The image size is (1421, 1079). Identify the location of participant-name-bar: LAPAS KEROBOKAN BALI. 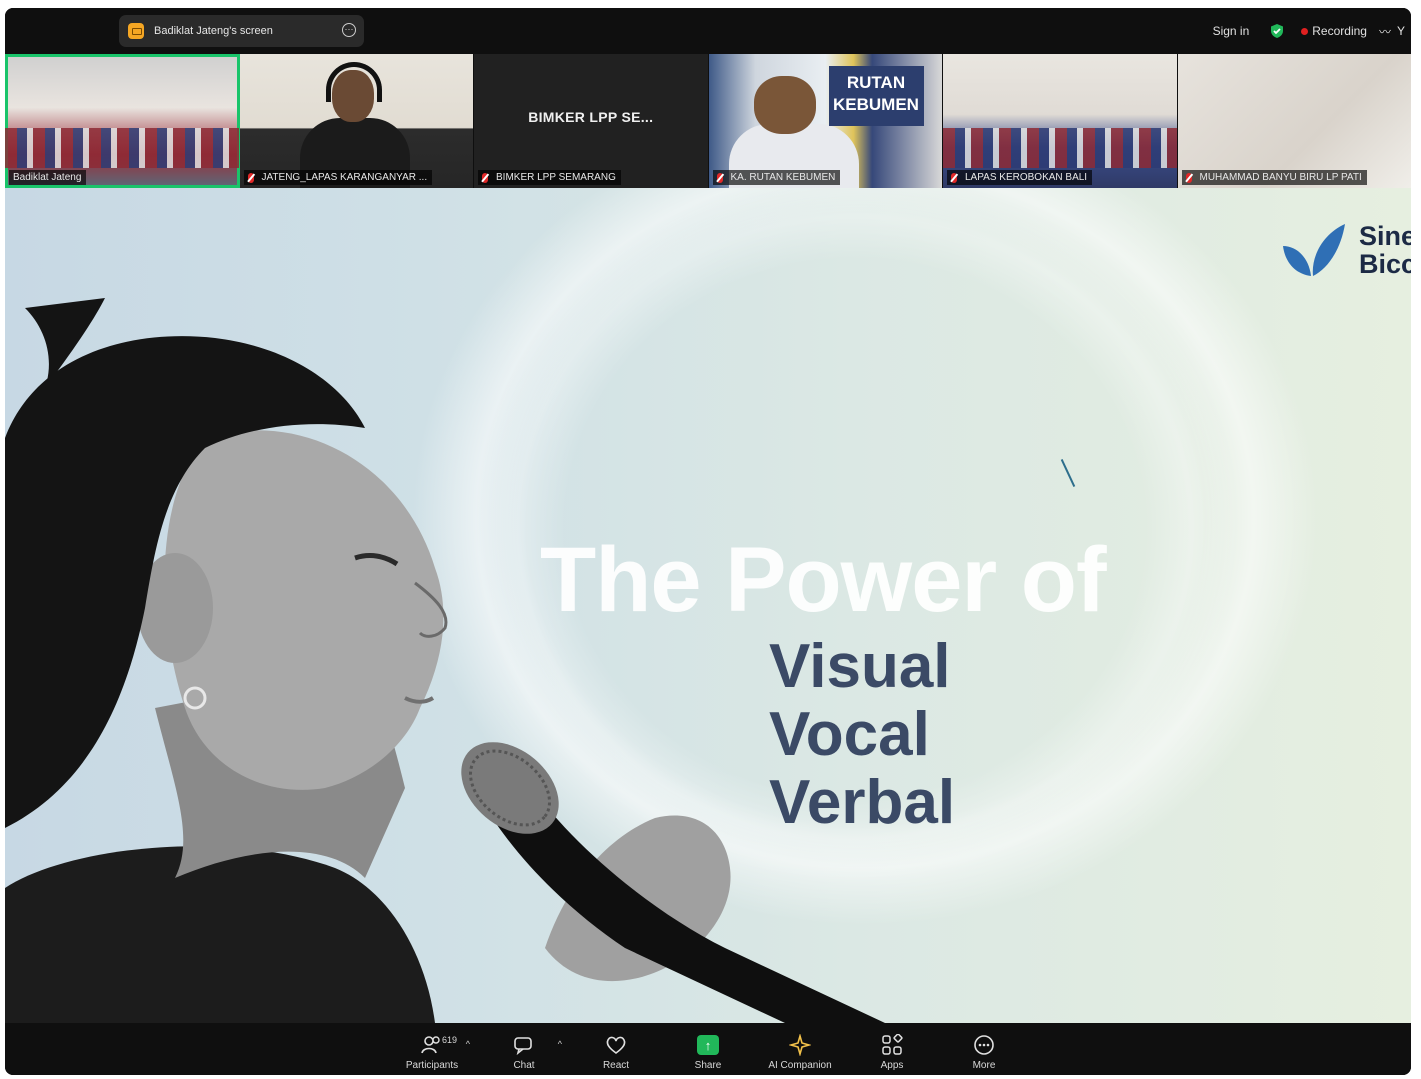
(1020, 177).